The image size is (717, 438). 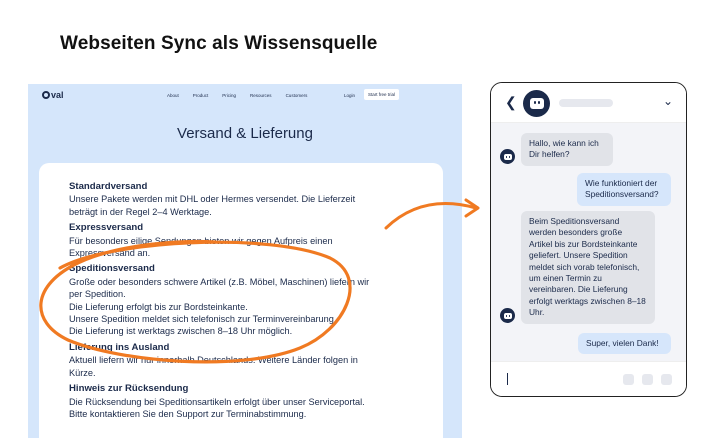 I want to click on nav-pricing: Pricing, so click(x=229, y=95).